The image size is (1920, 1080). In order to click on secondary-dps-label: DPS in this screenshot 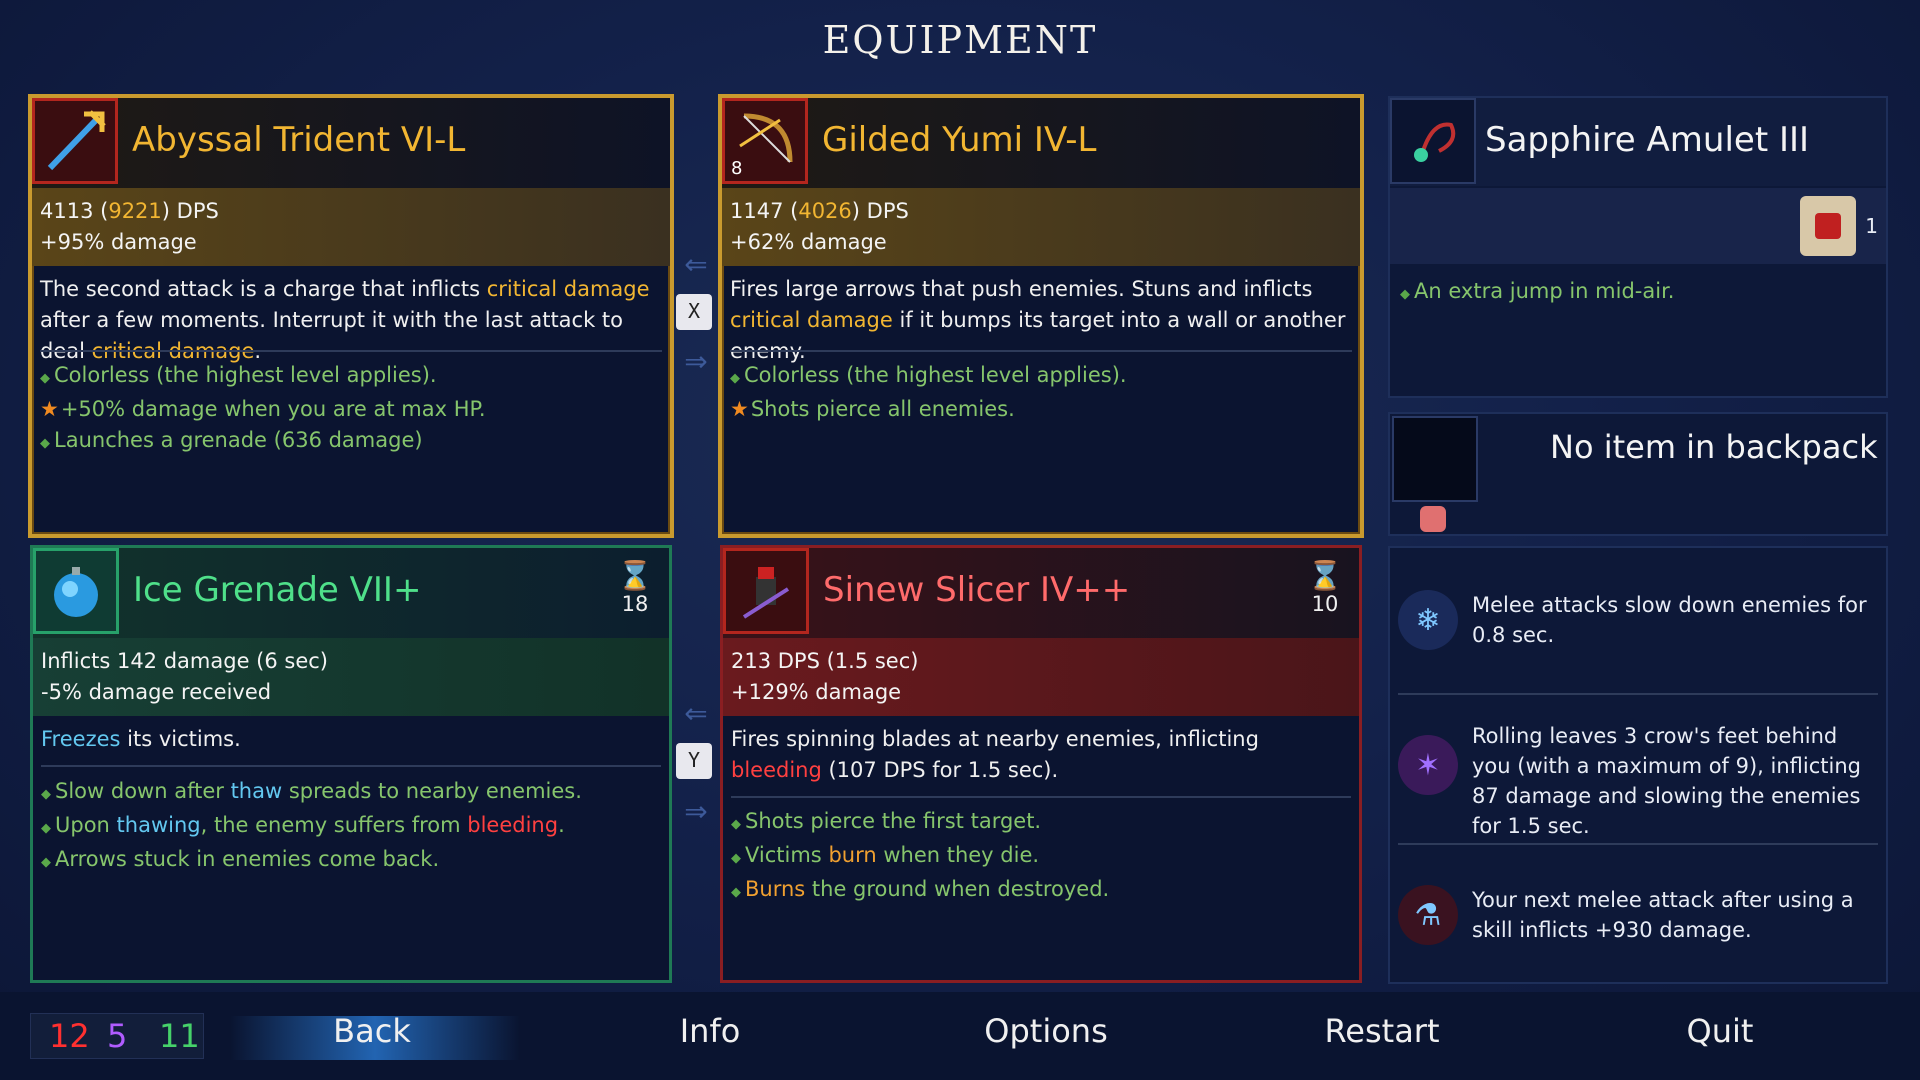, I will do `click(887, 211)`.